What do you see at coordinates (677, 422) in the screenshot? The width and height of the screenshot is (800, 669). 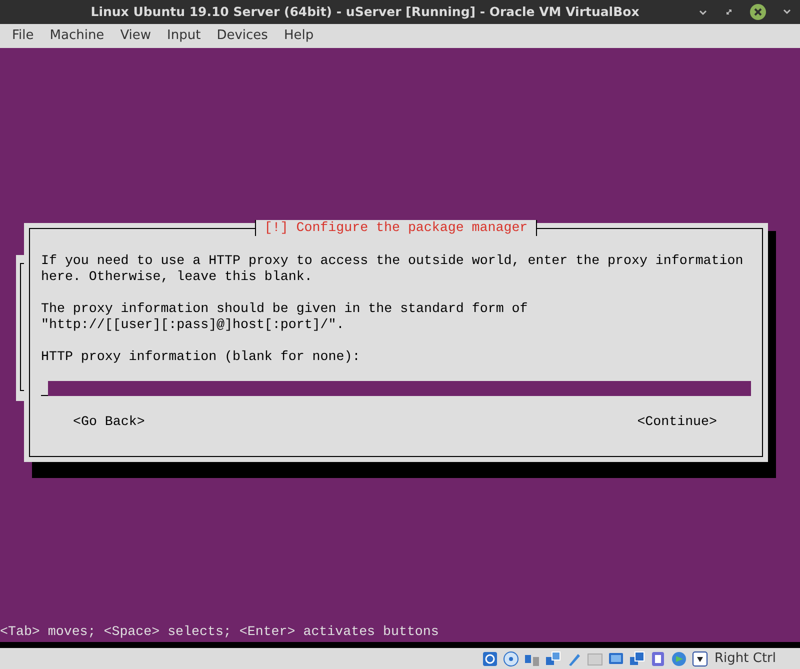 I see `dialog-button: <Continue>` at bounding box center [677, 422].